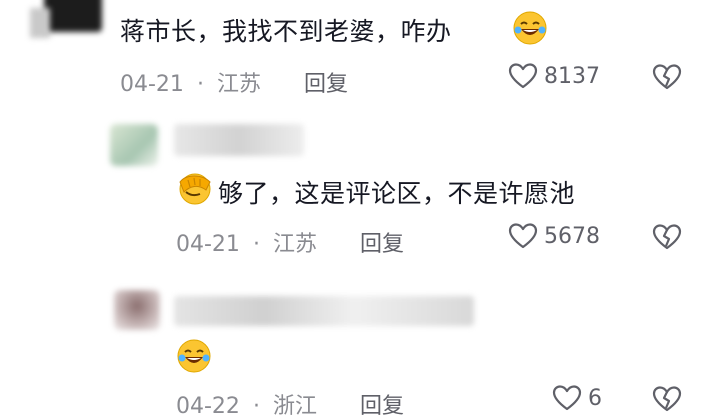  Describe the element at coordinates (208, 406) in the screenshot. I see `comment-date: 04-22` at that location.